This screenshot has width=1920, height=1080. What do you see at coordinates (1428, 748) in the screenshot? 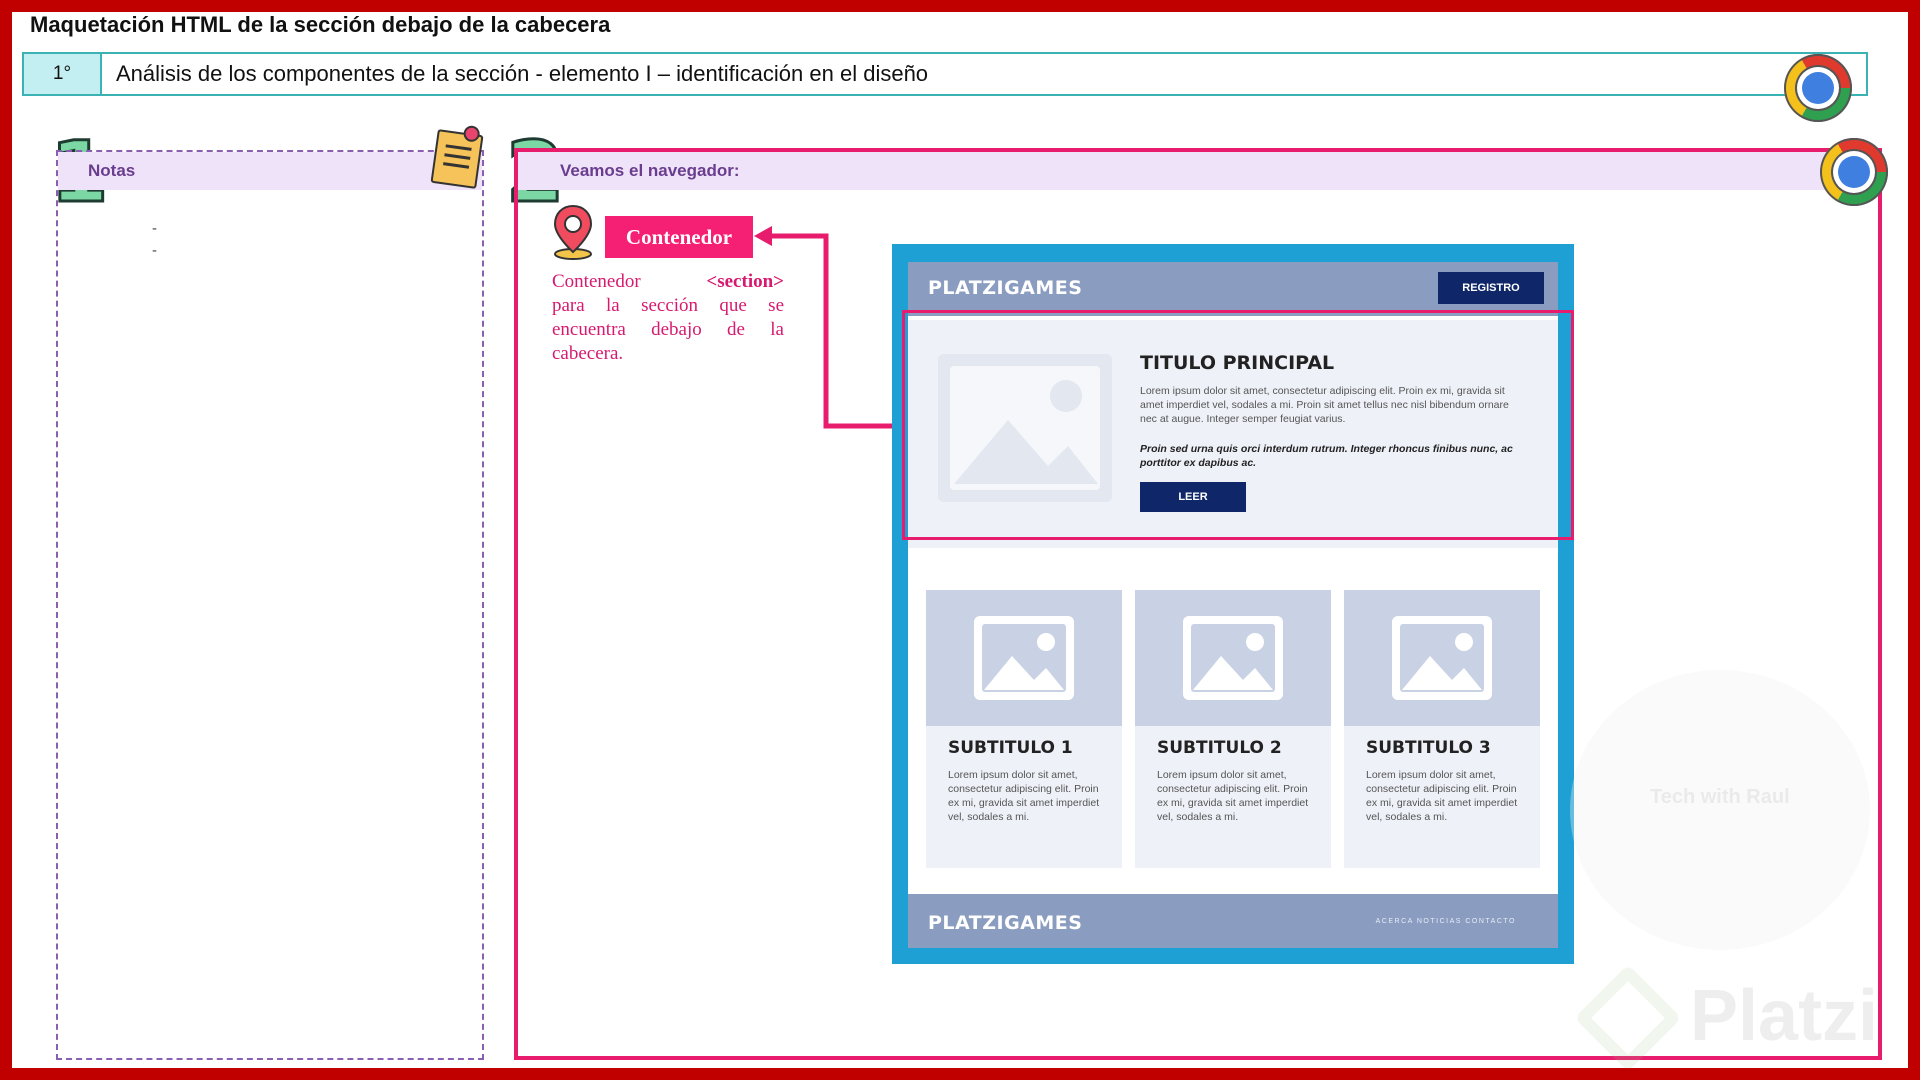
I see `card-title: SUBTITULO 3` at bounding box center [1428, 748].